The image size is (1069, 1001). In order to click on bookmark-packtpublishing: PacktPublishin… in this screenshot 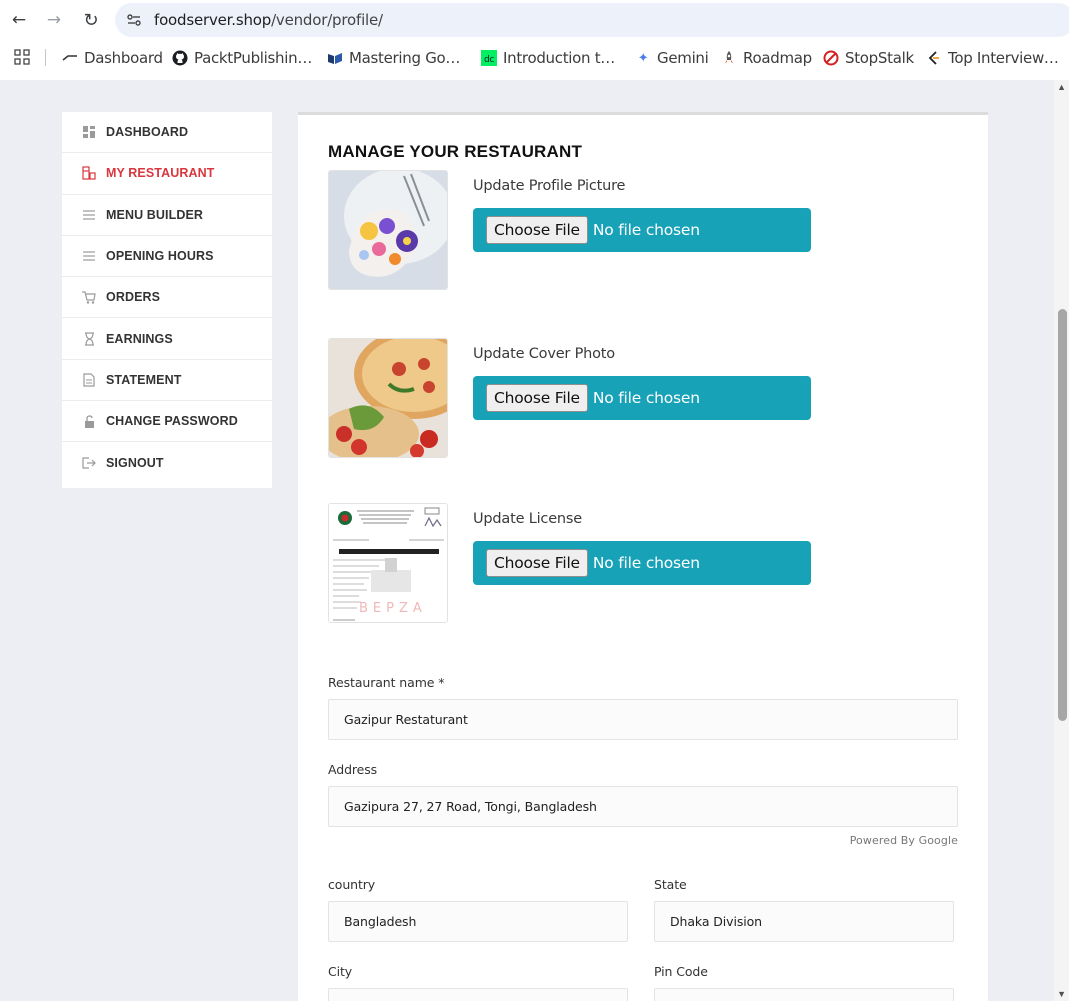, I will do `click(242, 58)`.